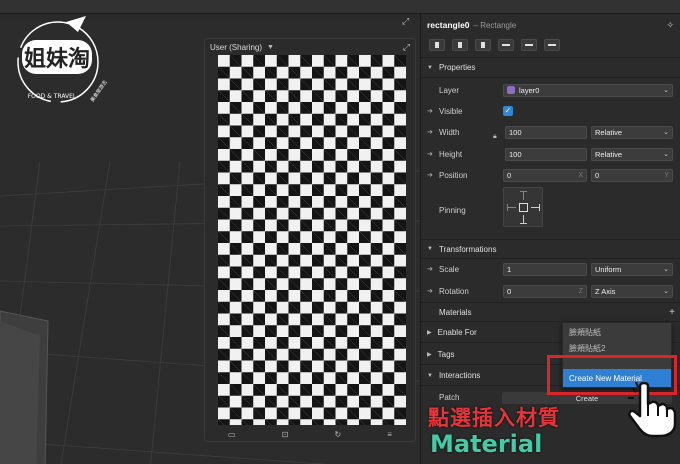 This screenshot has height=464, width=680. I want to click on scale-row: ➔ Scale 1 Uniform ⌄, so click(550, 269).